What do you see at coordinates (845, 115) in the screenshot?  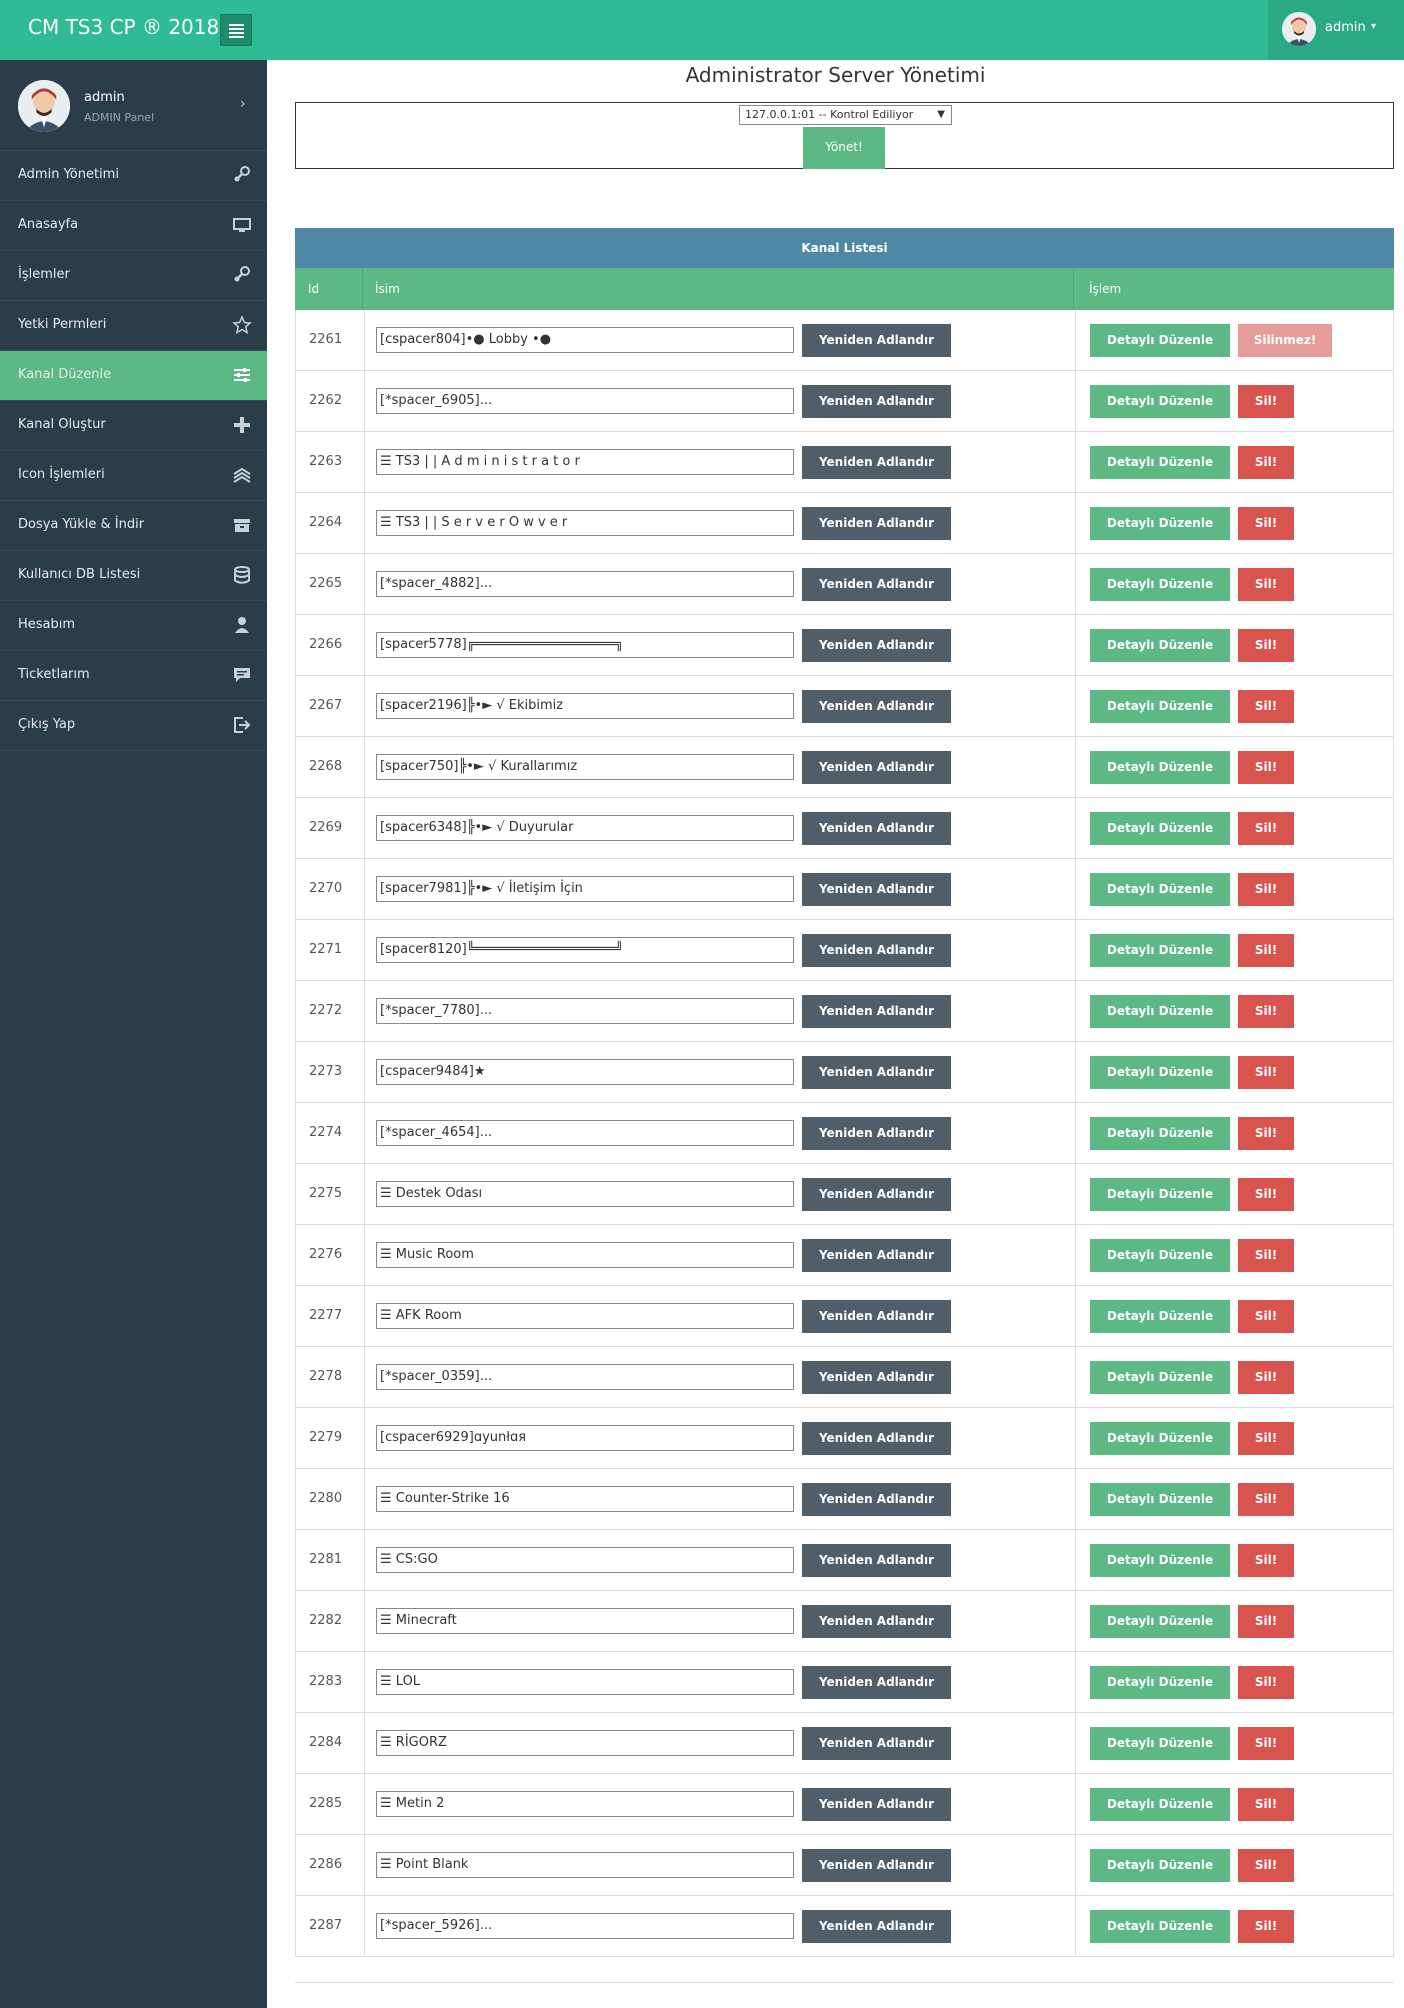 I see `server-select: 127.0.0.1:01 -- Kontrol Ediliyor ▼` at bounding box center [845, 115].